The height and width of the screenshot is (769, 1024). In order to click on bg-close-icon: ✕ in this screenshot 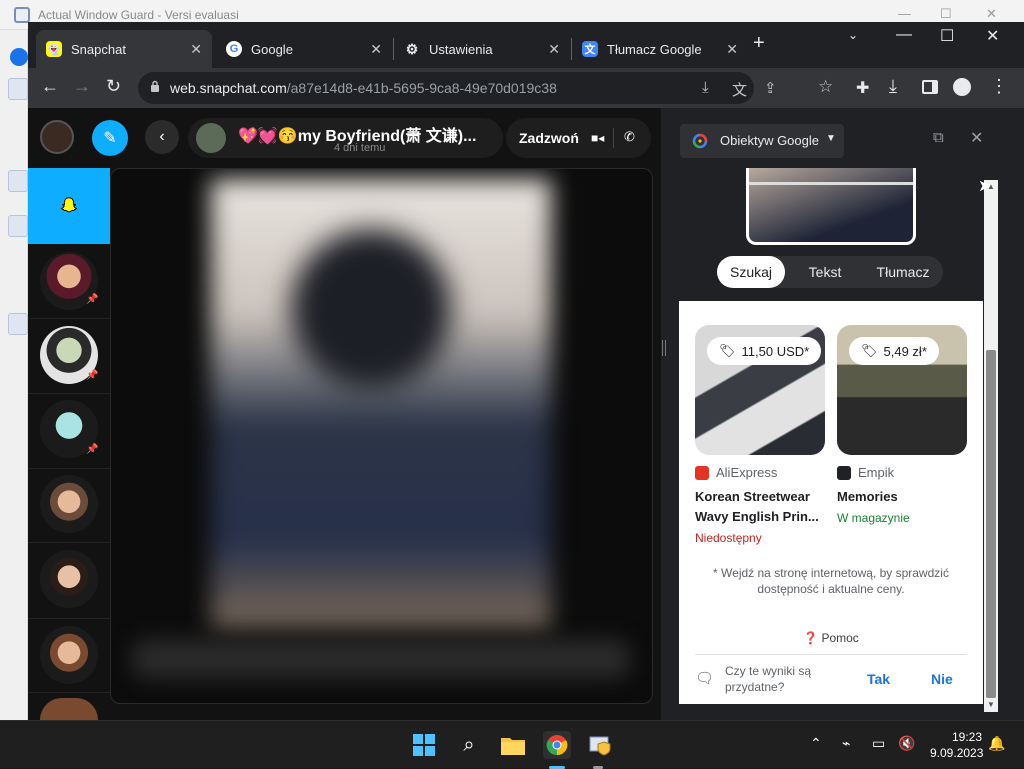, I will do `click(991, 14)`.